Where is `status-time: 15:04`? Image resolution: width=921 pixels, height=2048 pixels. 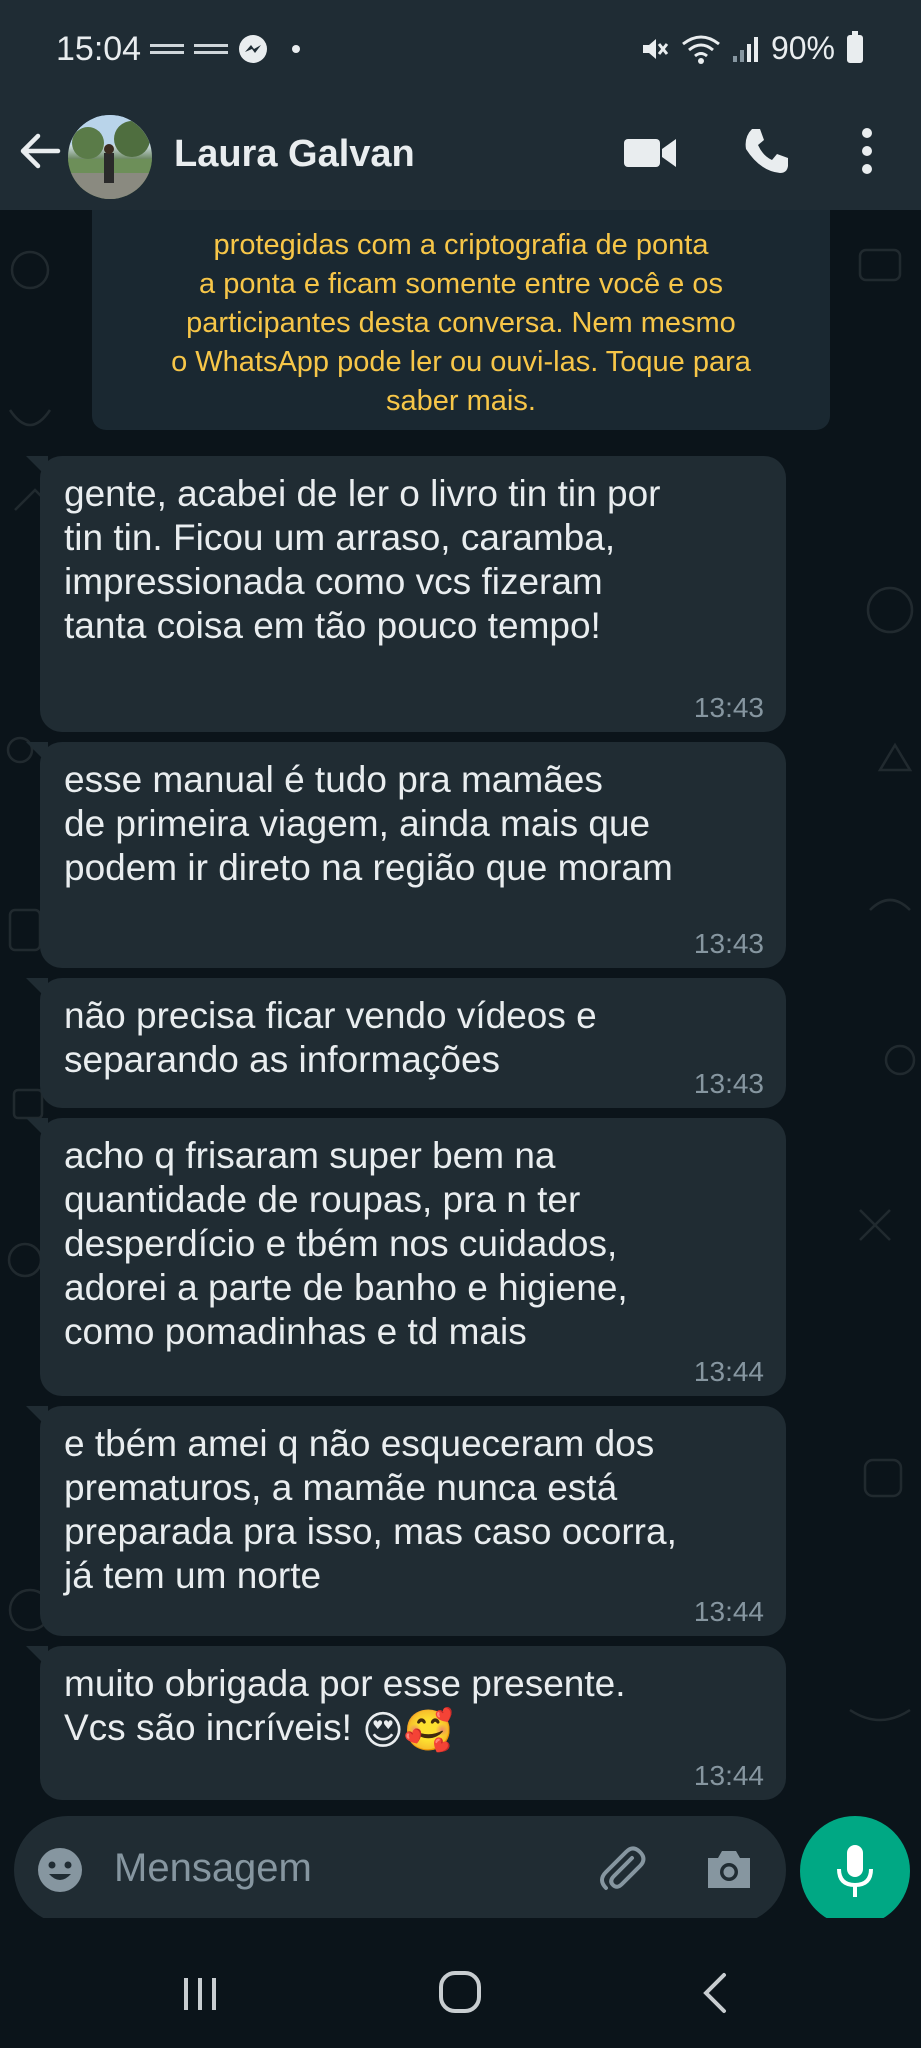
status-time: 15:04 is located at coordinates (99, 49).